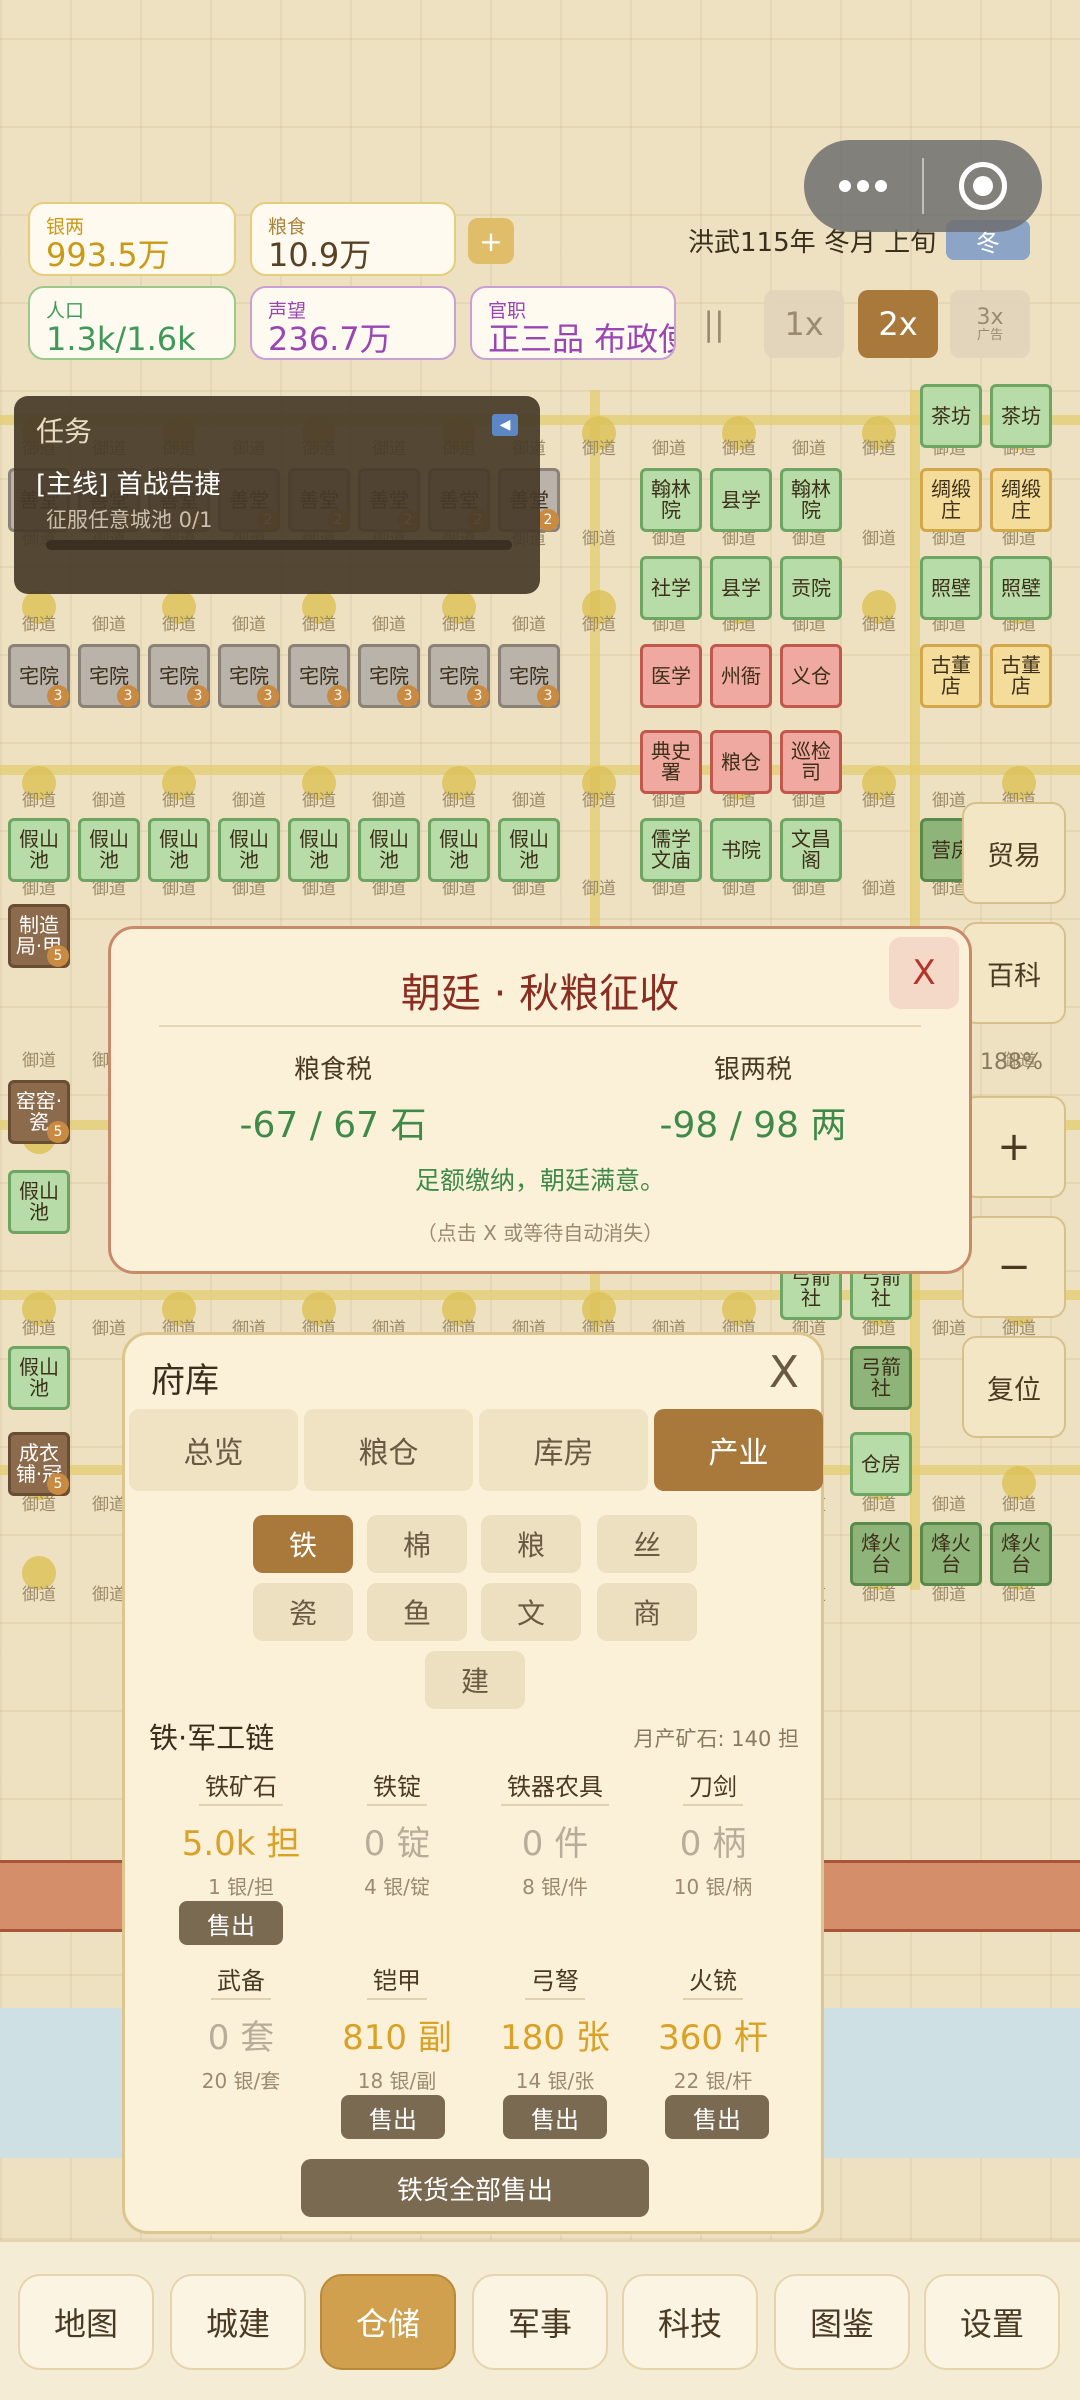 Image resolution: width=1080 pixels, height=2400 pixels. I want to click on item-swords: 刀剑 0 柄 10 银/柄, so click(713, 1833).